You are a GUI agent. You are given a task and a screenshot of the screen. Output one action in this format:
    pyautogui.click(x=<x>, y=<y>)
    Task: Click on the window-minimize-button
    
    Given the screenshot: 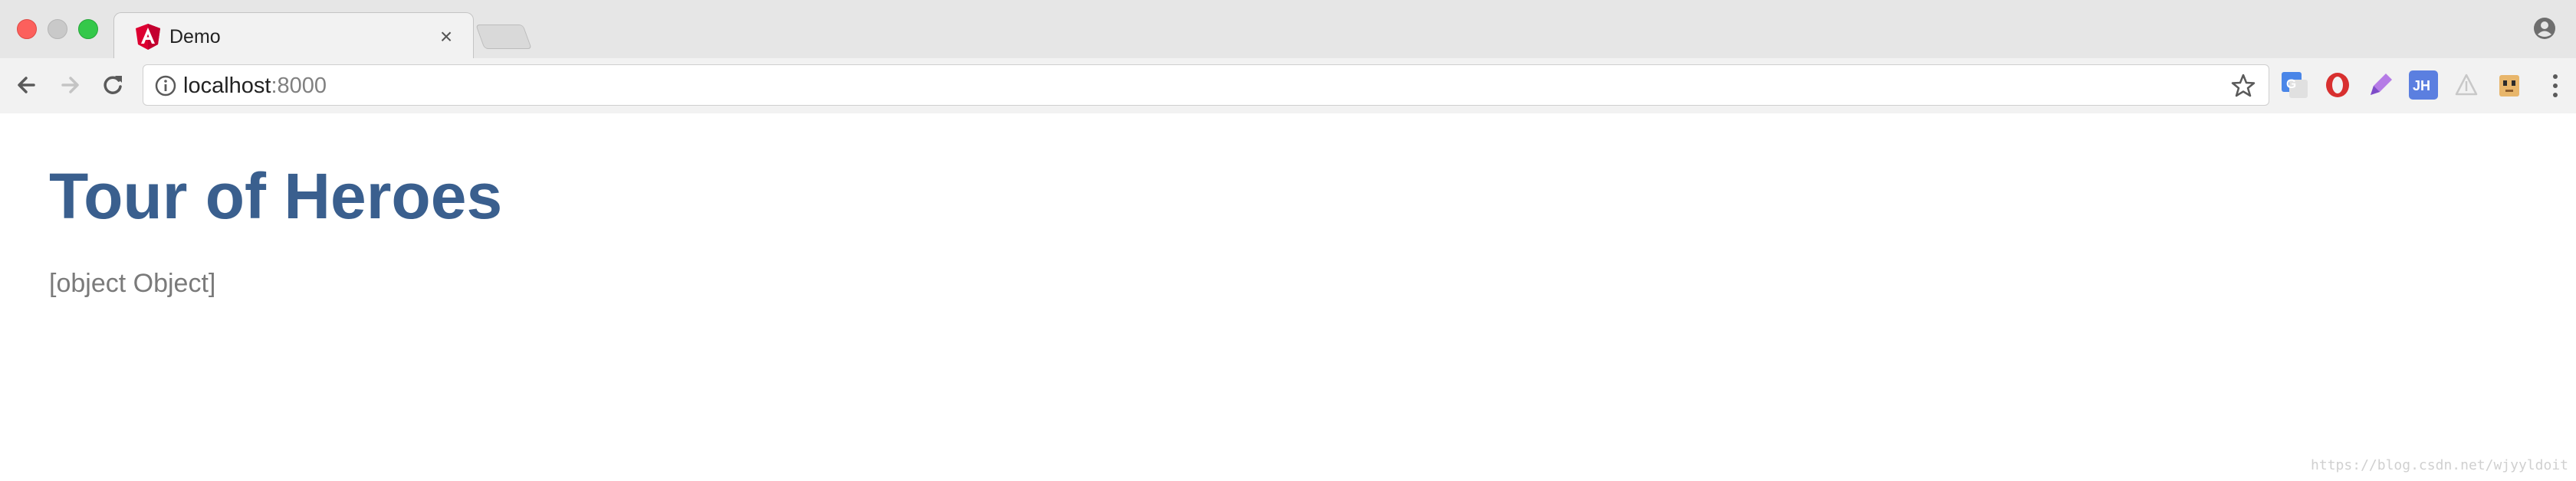 What is the action you would take?
    pyautogui.click(x=58, y=29)
    